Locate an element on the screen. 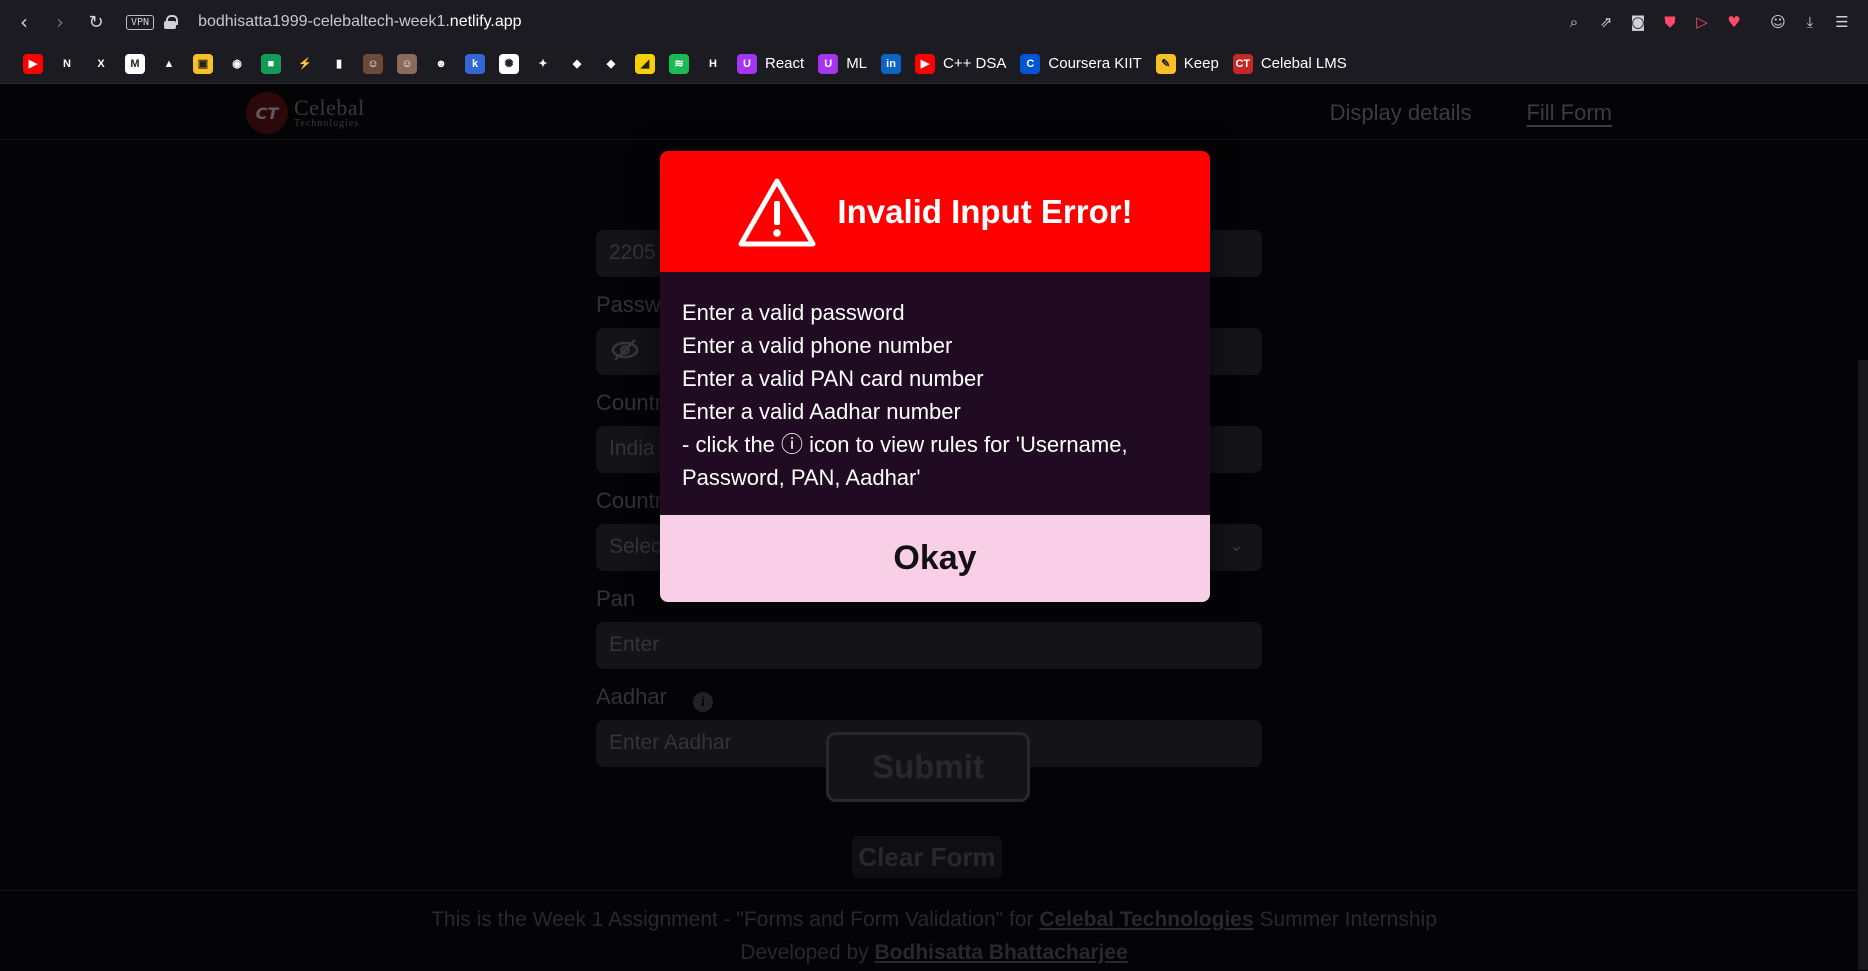 The height and width of the screenshot is (971, 1868). spotify-icon: ≋ is located at coordinates (679, 63).